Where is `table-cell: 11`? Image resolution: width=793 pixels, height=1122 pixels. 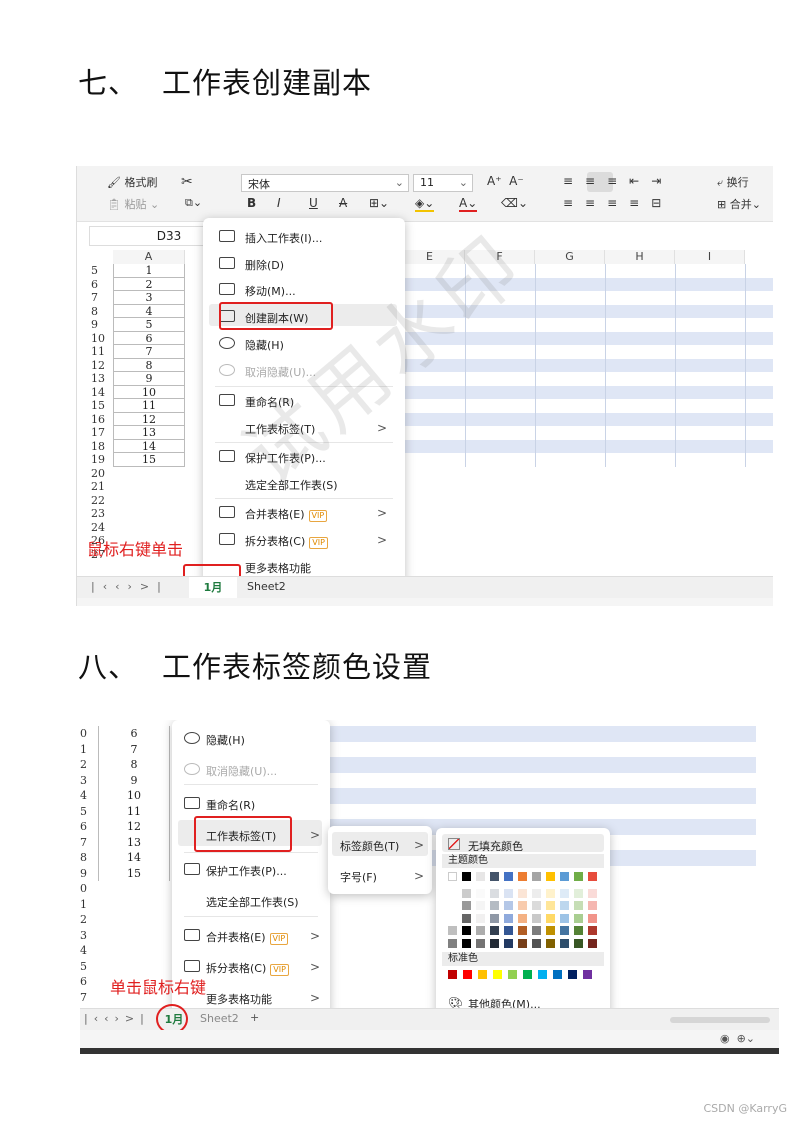 table-cell: 11 is located at coordinates (134, 811).